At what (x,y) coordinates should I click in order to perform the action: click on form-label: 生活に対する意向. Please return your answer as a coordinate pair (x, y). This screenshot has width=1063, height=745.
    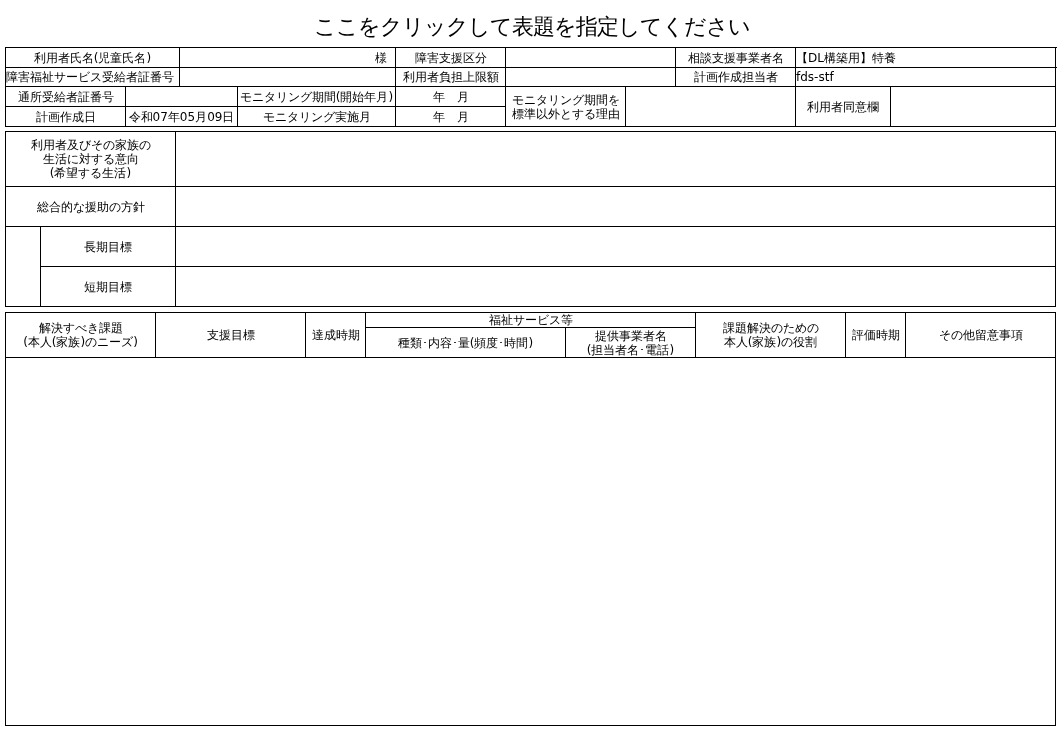
    Looking at the image, I should click on (90, 159).